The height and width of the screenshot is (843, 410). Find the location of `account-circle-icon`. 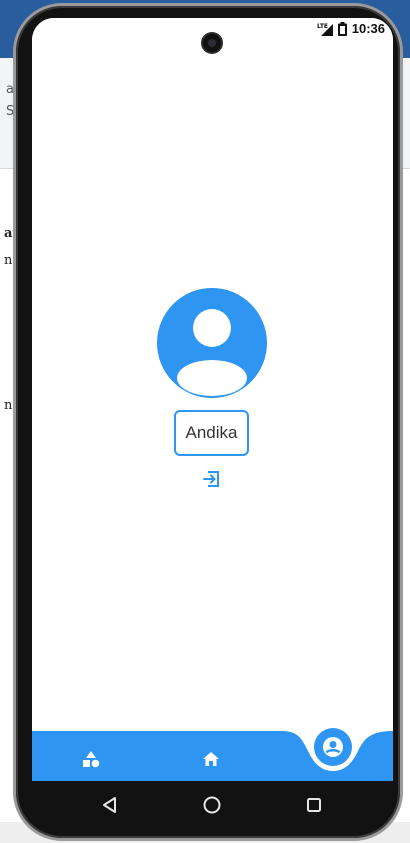

account-circle-icon is located at coordinates (333, 747).